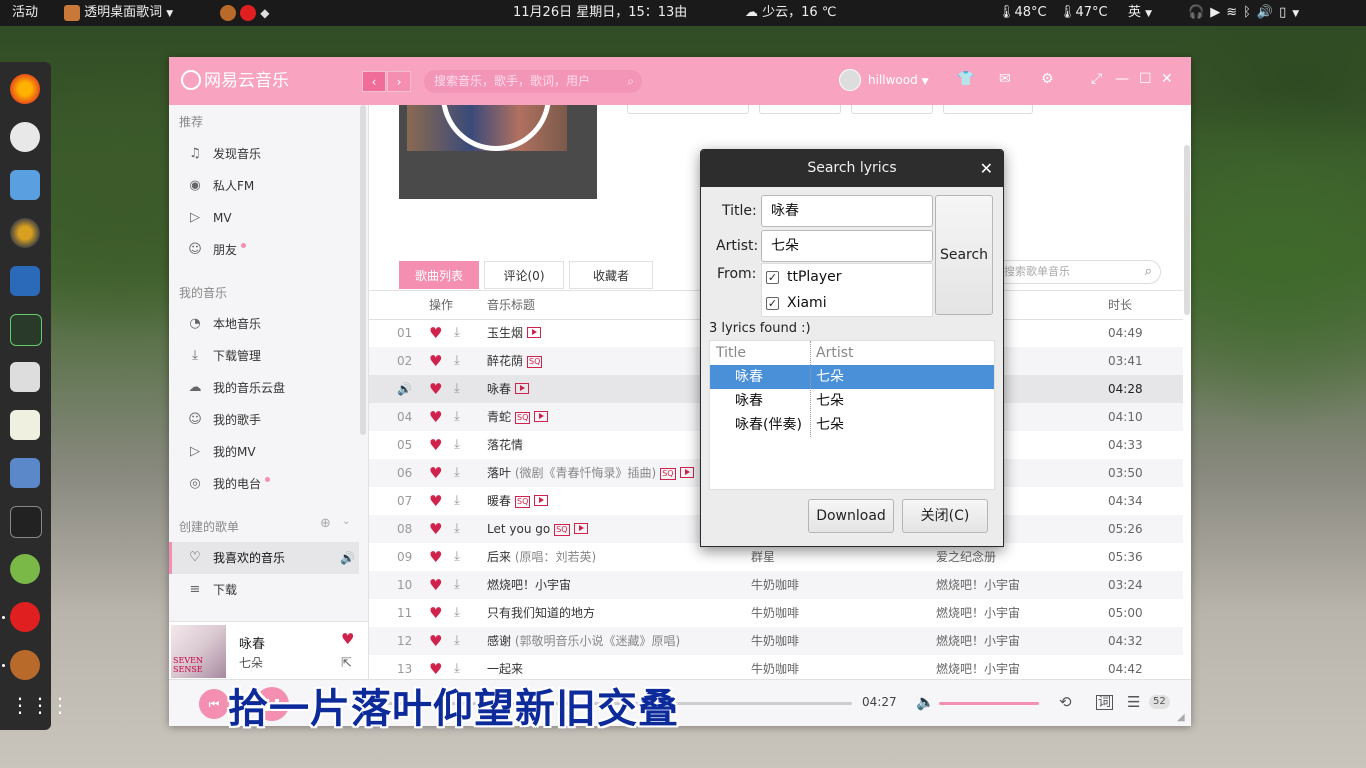 The image size is (1366, 768). I want to click on dialog-titlebar: Search lyrics ✕, so click(852, 168).